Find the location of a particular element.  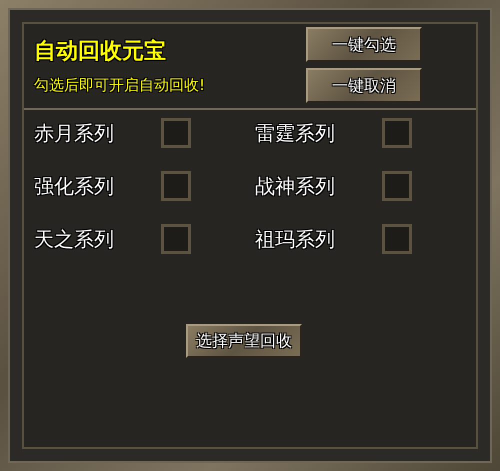

series-label: 天之系列 is located at coordinates (74, 239).